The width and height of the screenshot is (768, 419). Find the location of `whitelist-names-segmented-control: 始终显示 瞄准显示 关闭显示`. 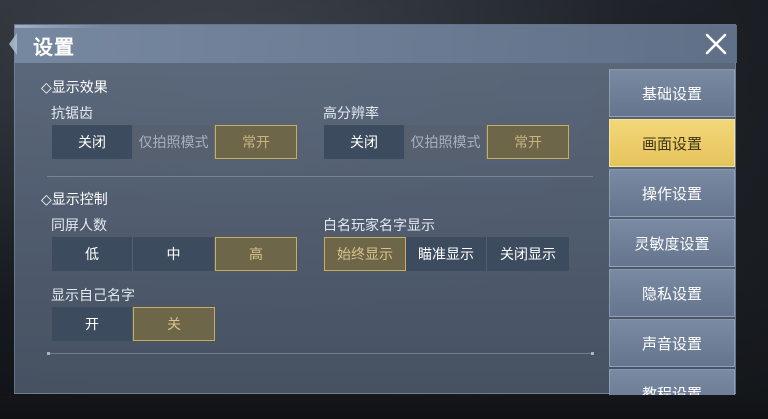

whitelist-names-segmented-control: 始终显示 瞄准显示 关闭显示 is located at coordinates (446, 254).